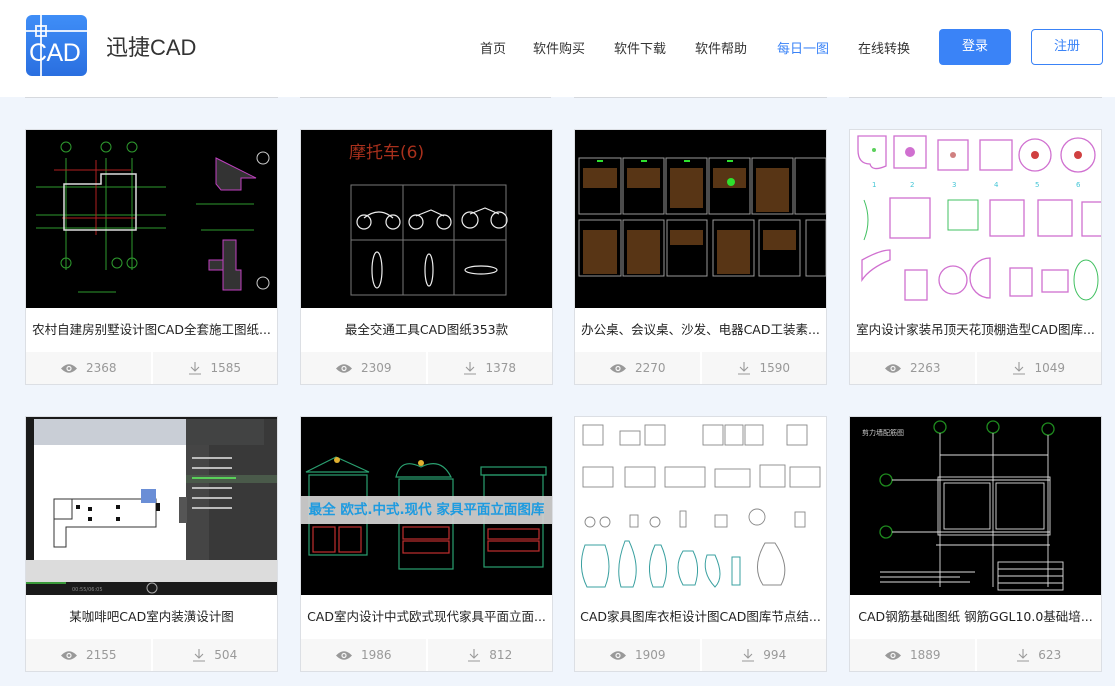 This screenshot has width=1115, height=686. What do you see at coordinates (557, 97) in the screenshot?
I see `previous-row-edges` at bounding box center [557, 97].